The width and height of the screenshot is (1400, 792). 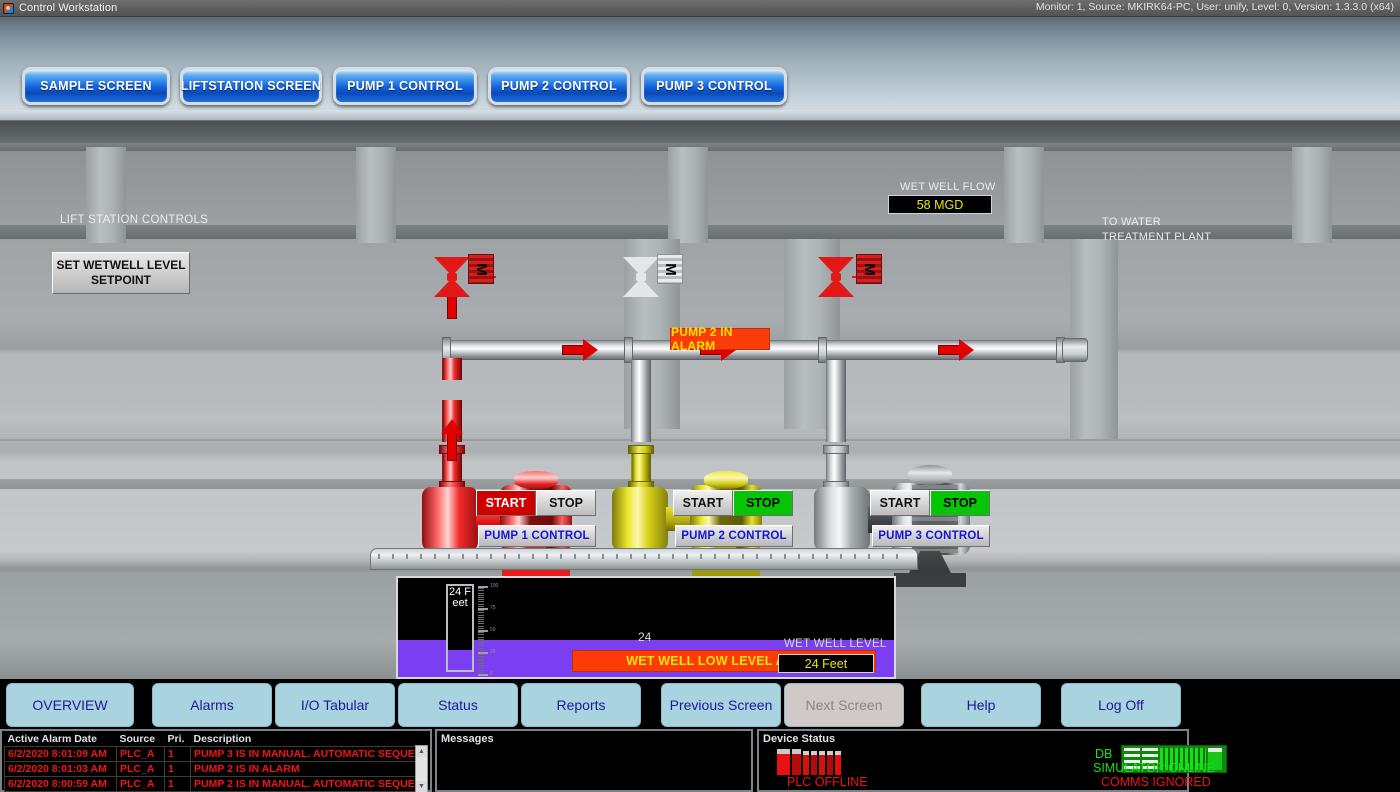 What do you see at coordinates (467, 739) in the screenshot?
I see `messages-title: Messages` at bounding box center [467, 739].